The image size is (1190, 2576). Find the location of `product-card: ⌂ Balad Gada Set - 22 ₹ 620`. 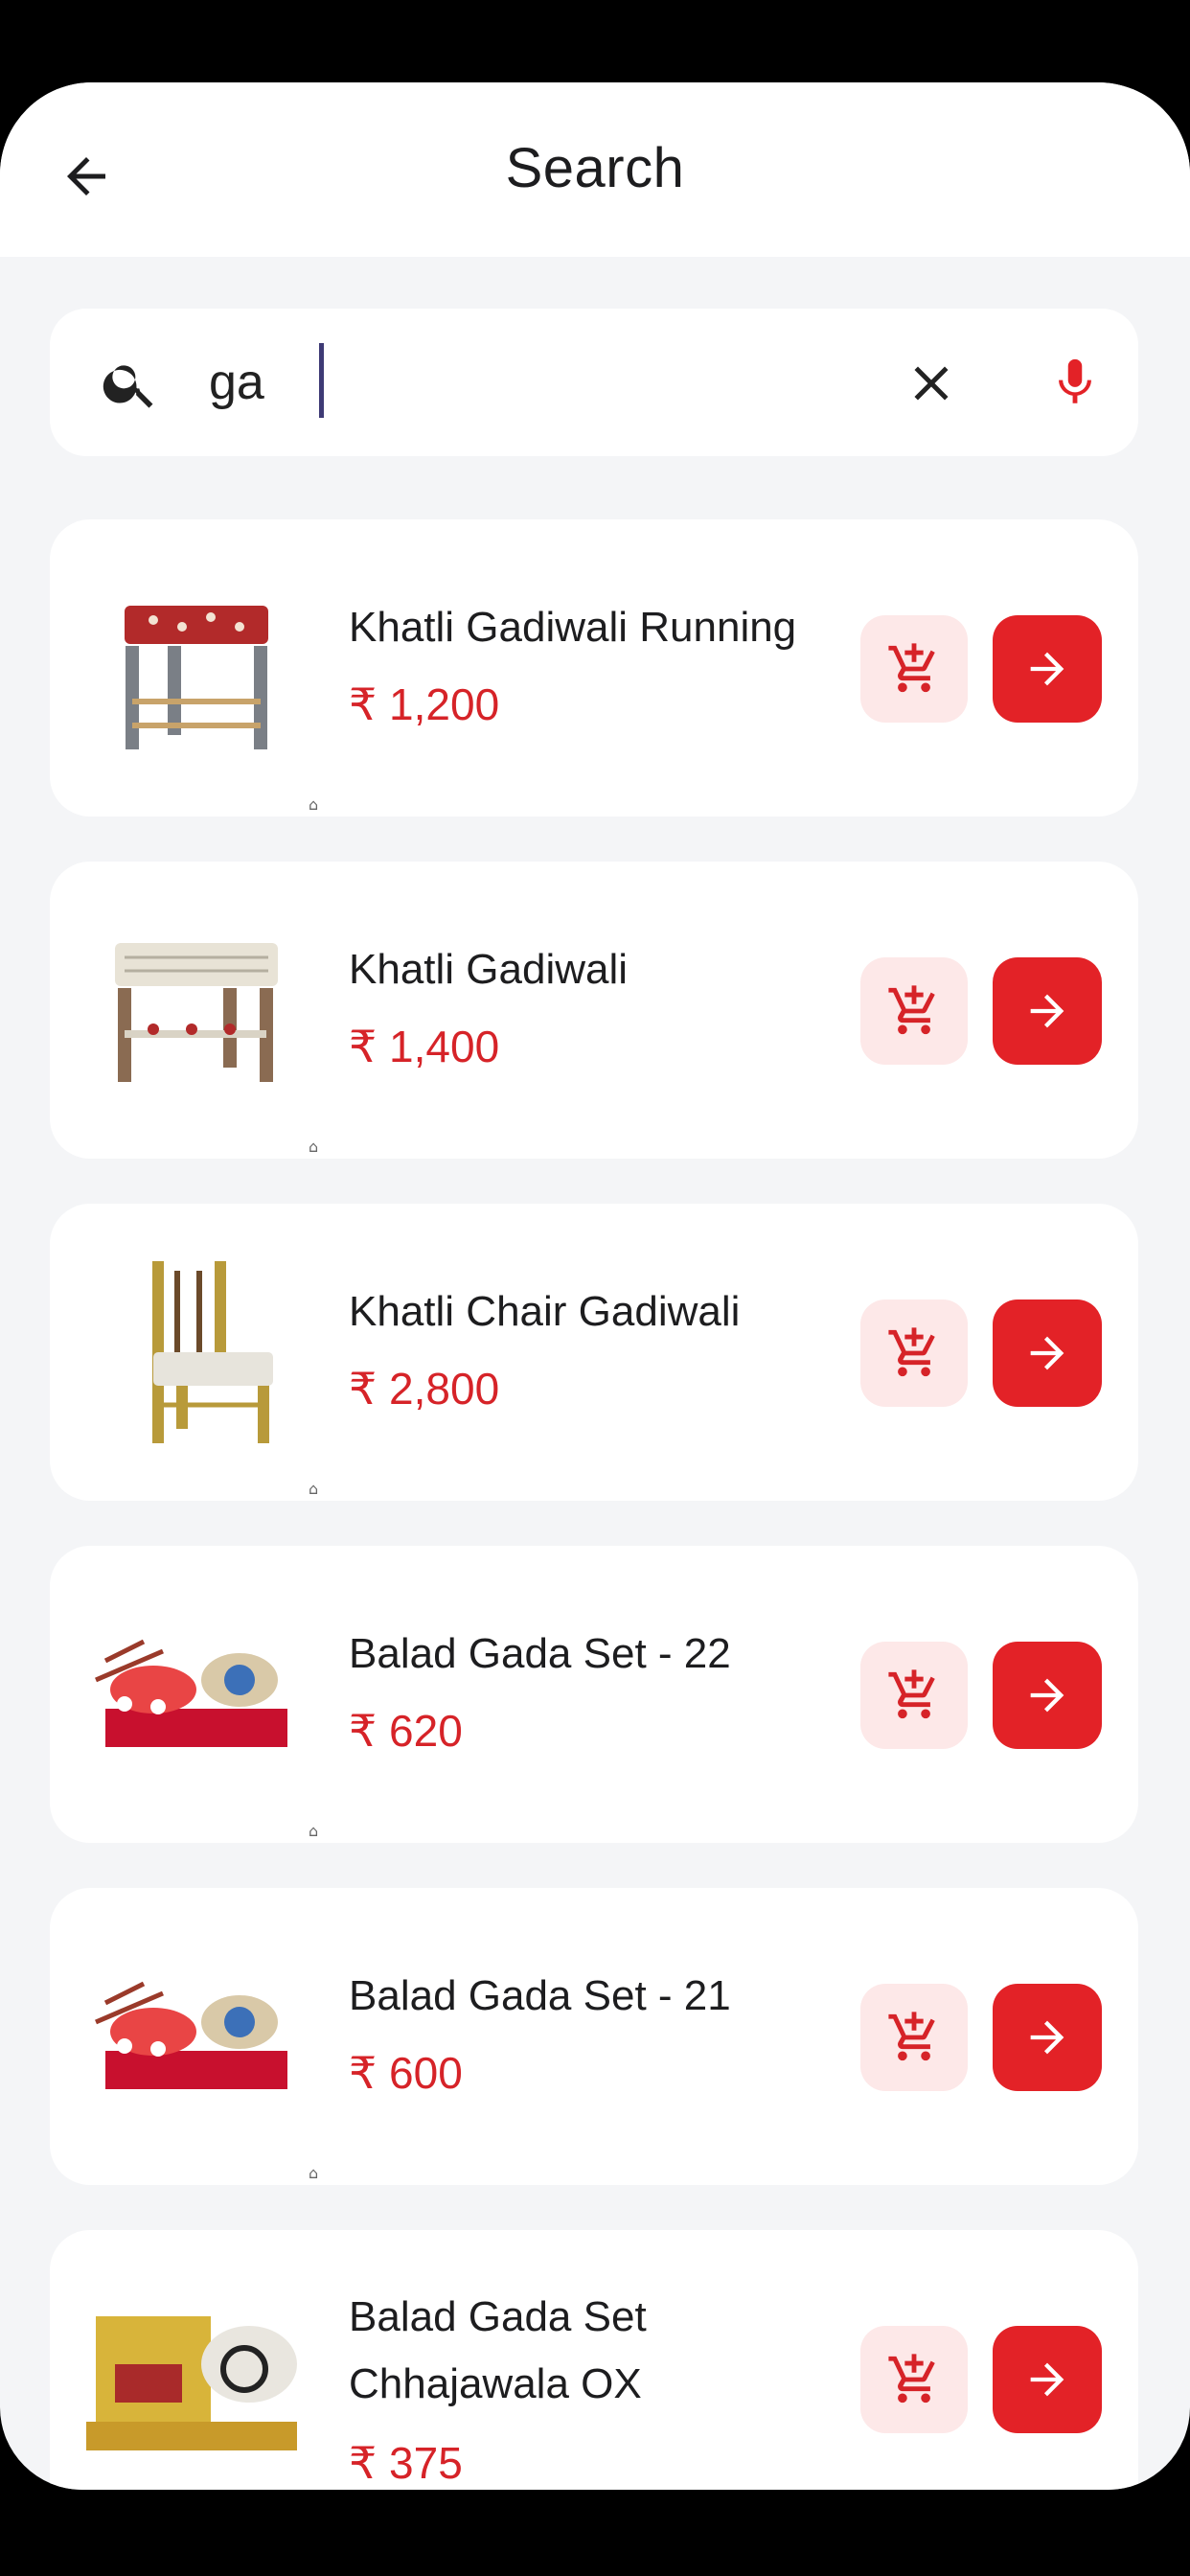

product-card: ⌂ Balad Gada Set - 22 ₹ 620 is located at coordinates (594, 1694).